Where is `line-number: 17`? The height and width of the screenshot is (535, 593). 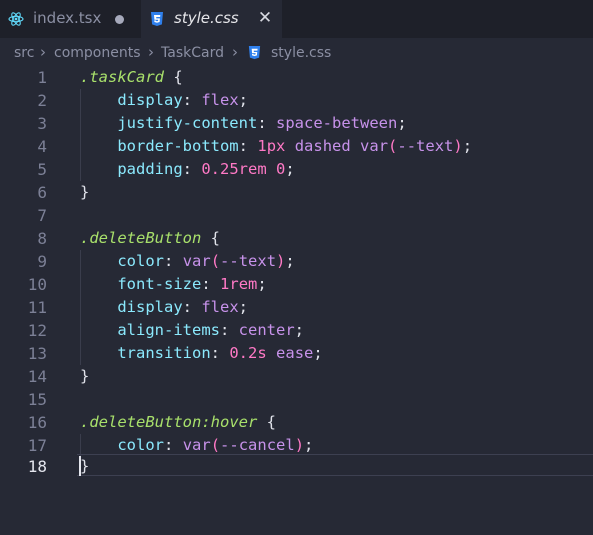 line-number: 17 is located at coordinates (37, 445).